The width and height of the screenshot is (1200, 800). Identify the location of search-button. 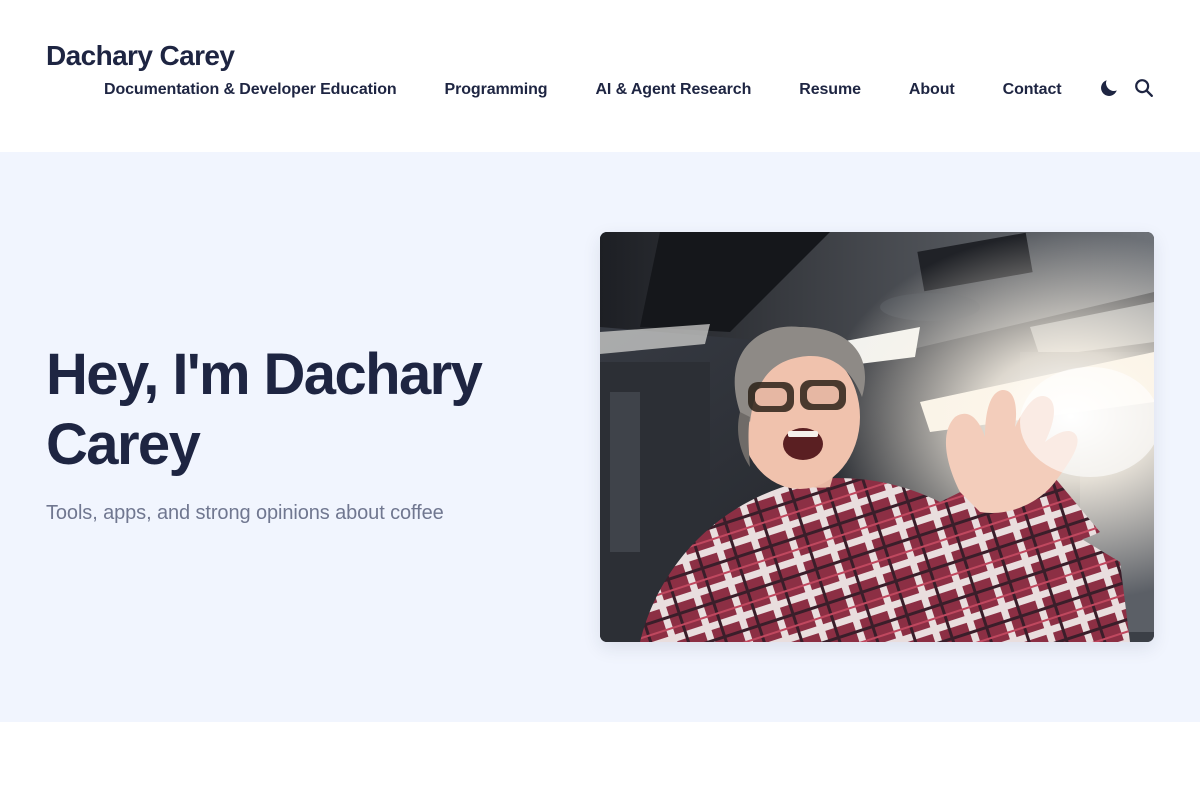
(1144, 88).